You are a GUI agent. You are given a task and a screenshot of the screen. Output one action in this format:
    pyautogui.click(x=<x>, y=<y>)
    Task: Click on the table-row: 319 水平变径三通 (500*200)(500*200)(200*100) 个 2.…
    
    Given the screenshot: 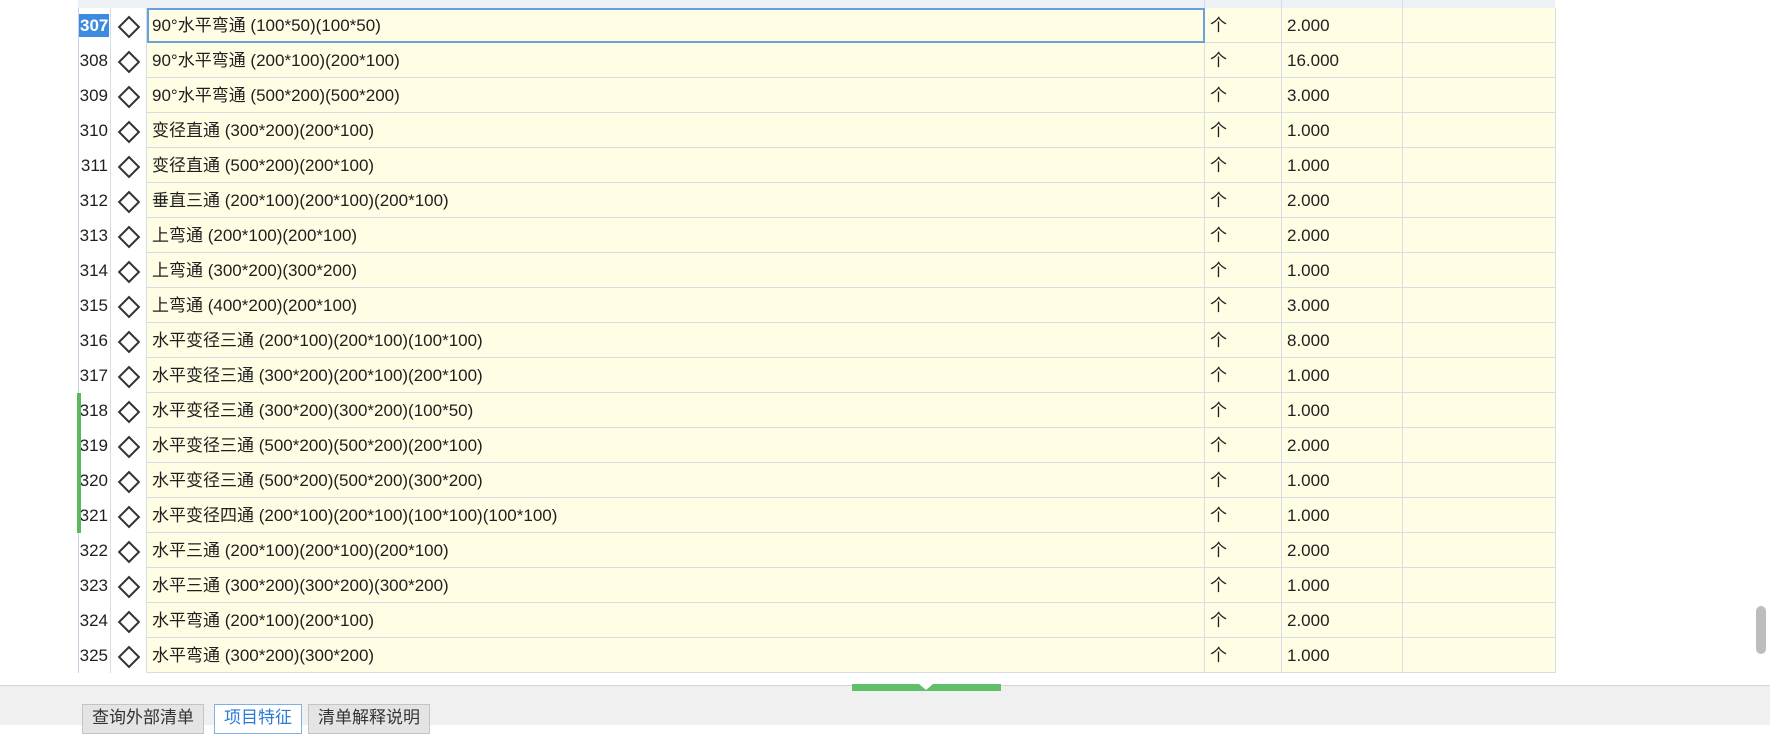 What is the action you would take?
    pyautogui.click(x=817, y=445)
    